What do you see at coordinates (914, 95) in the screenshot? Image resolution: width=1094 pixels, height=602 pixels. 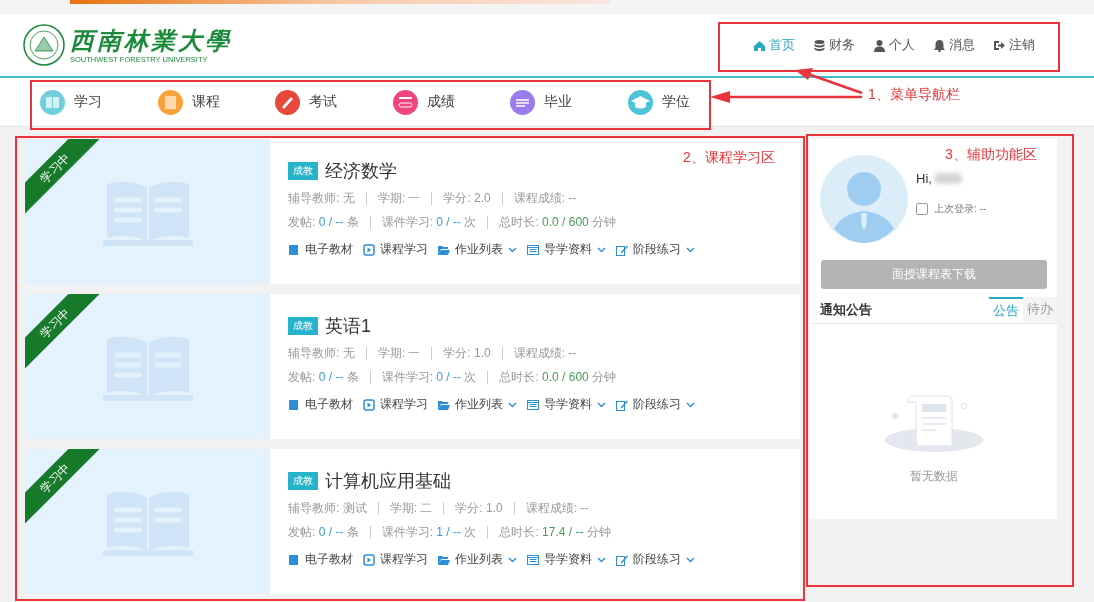 I see `annotation-label: 1、菜单导航栏` at bounding box center [914, 95].